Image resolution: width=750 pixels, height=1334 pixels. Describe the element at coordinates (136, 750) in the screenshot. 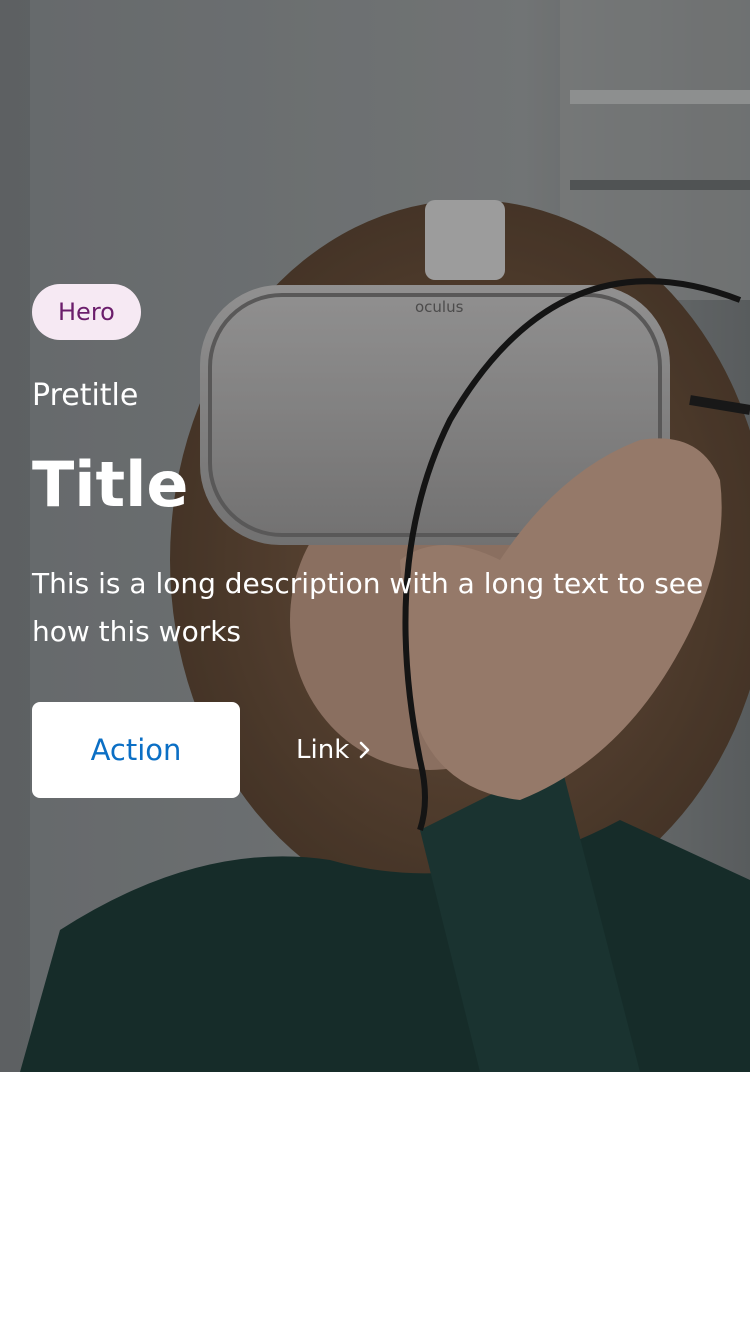

I see `action-button: Action` at that location.